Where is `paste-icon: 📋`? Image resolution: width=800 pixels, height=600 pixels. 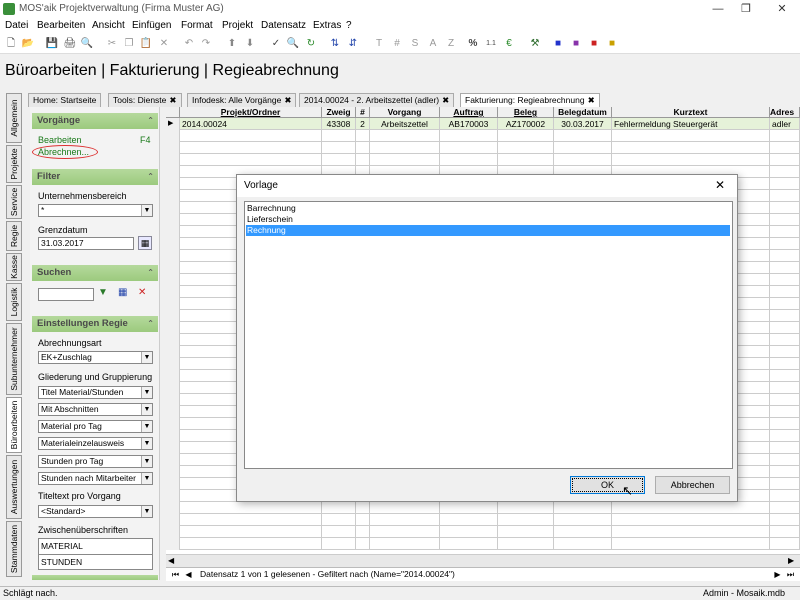
paste-icon: 📋 is located at coordinates (146, 44).